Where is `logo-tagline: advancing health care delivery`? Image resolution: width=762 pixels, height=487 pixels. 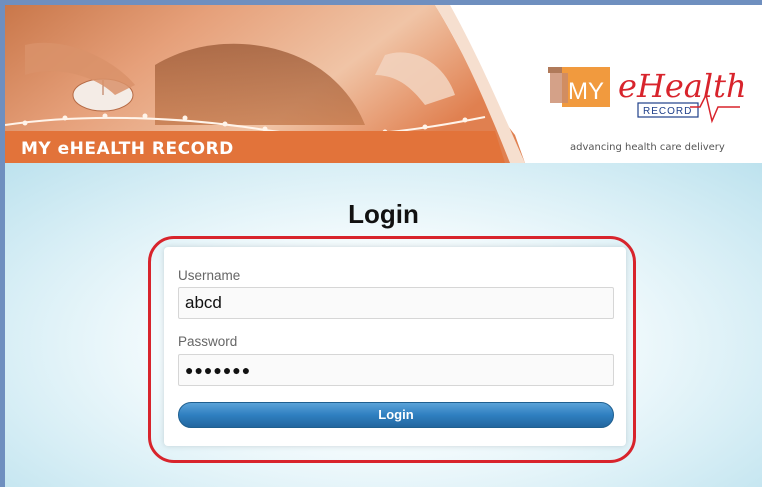 logo-tagline: advancing health care delivery is located at coordinates (647, 147).